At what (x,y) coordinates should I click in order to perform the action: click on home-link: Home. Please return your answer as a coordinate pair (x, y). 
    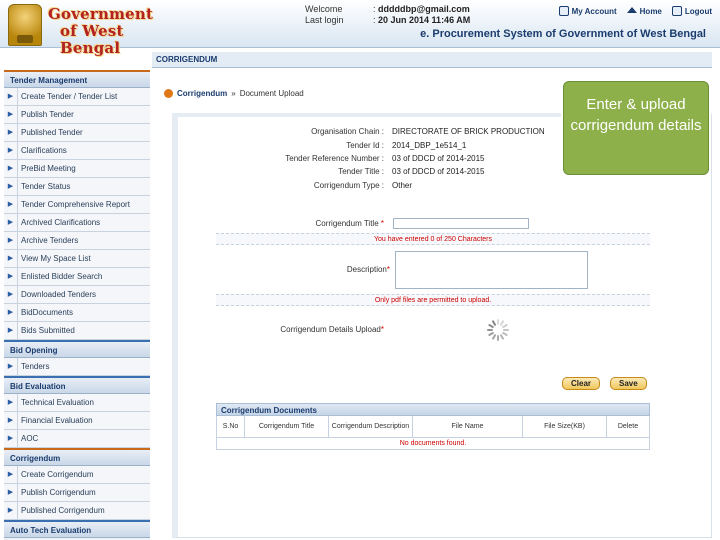
    Looking at the image, I should click on (644, 11).